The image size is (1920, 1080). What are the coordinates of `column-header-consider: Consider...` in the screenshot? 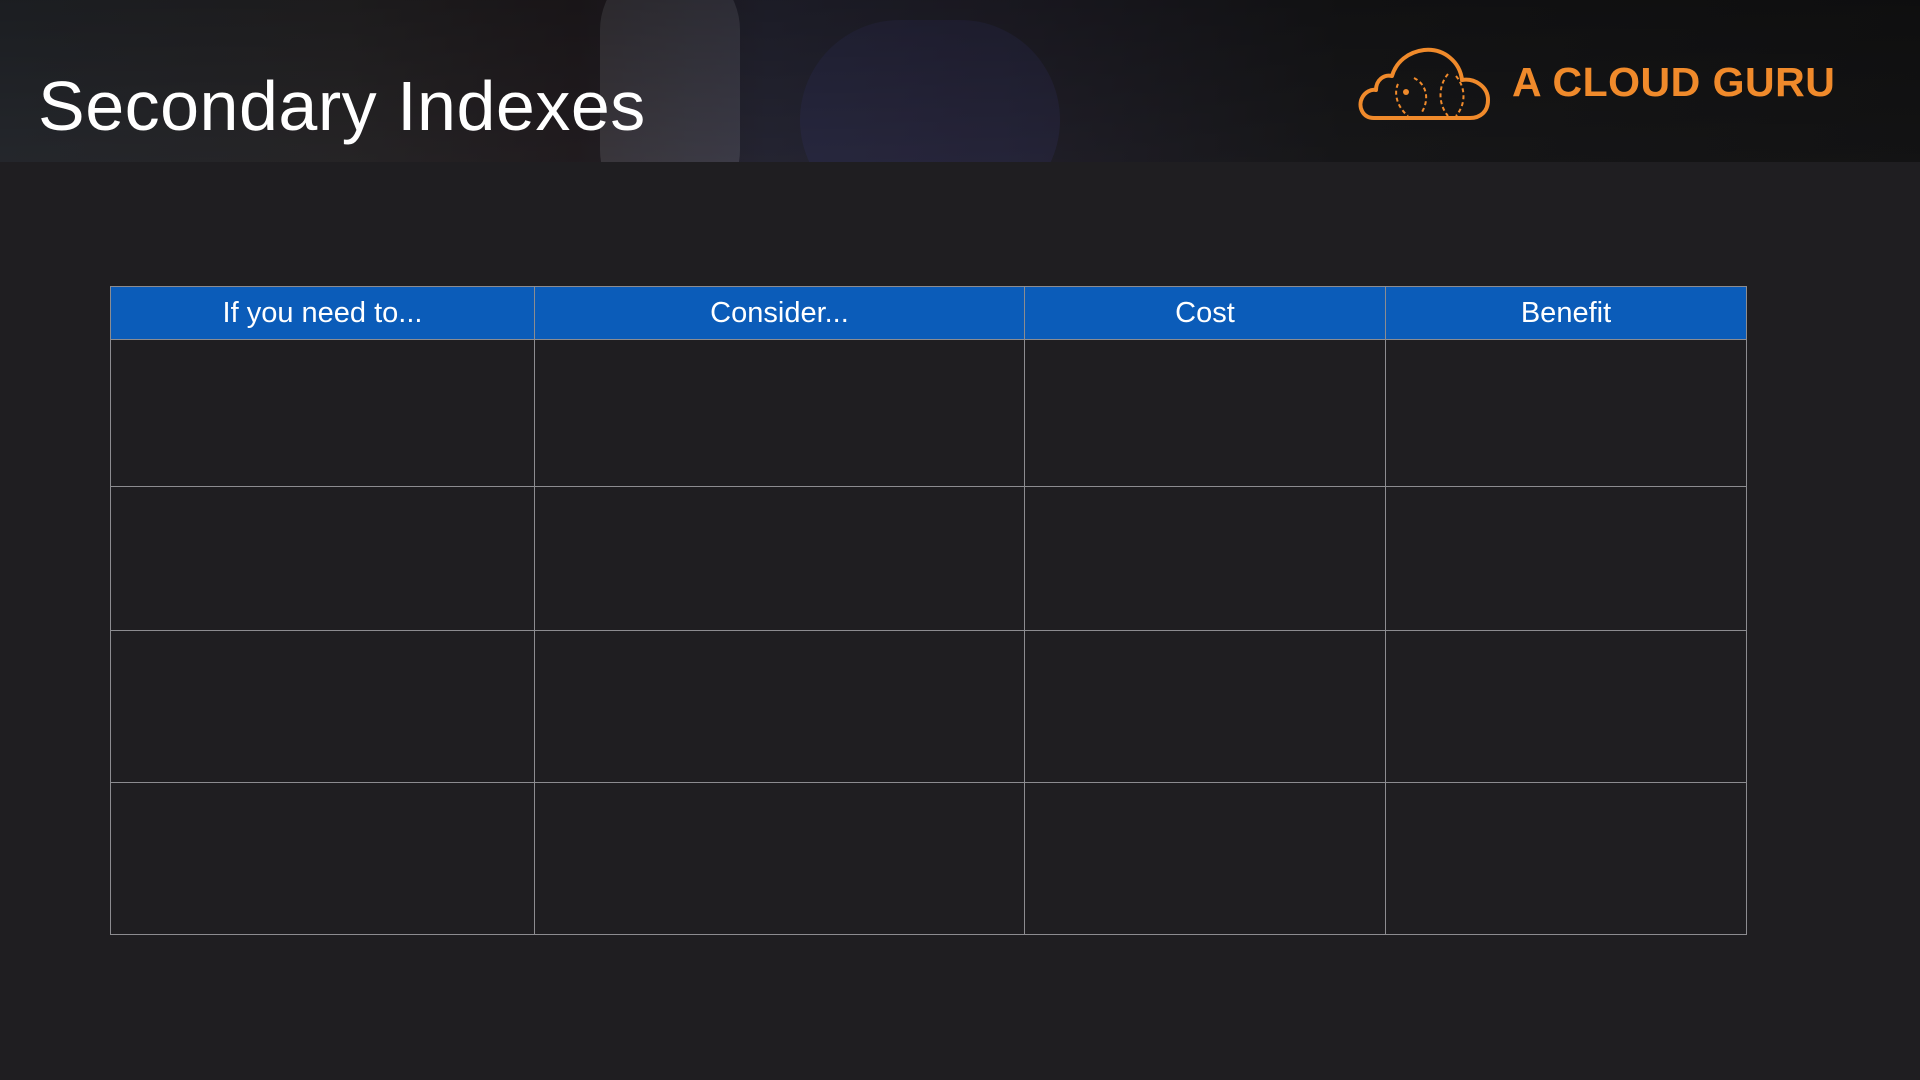 It's located at (779, 313).